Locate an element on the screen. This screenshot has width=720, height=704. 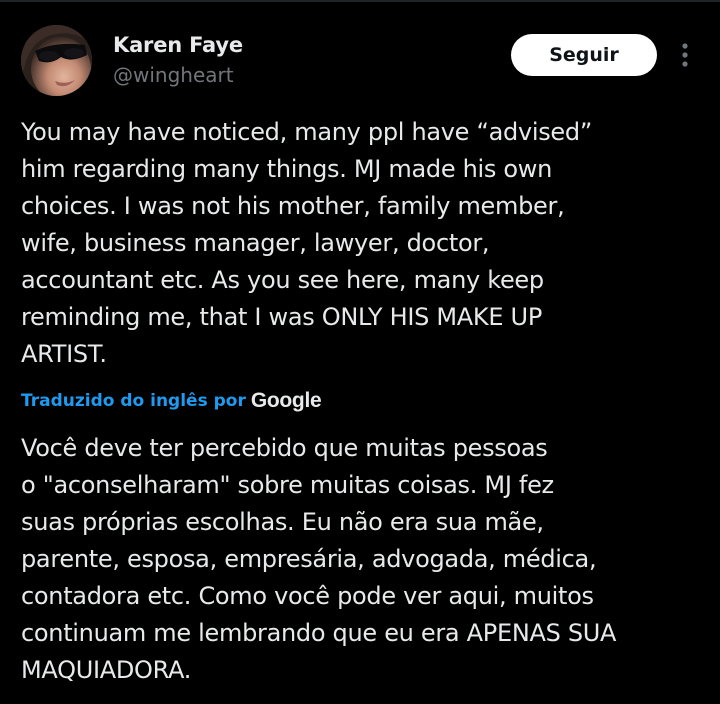
avatar is located at coordinates (56, 60).